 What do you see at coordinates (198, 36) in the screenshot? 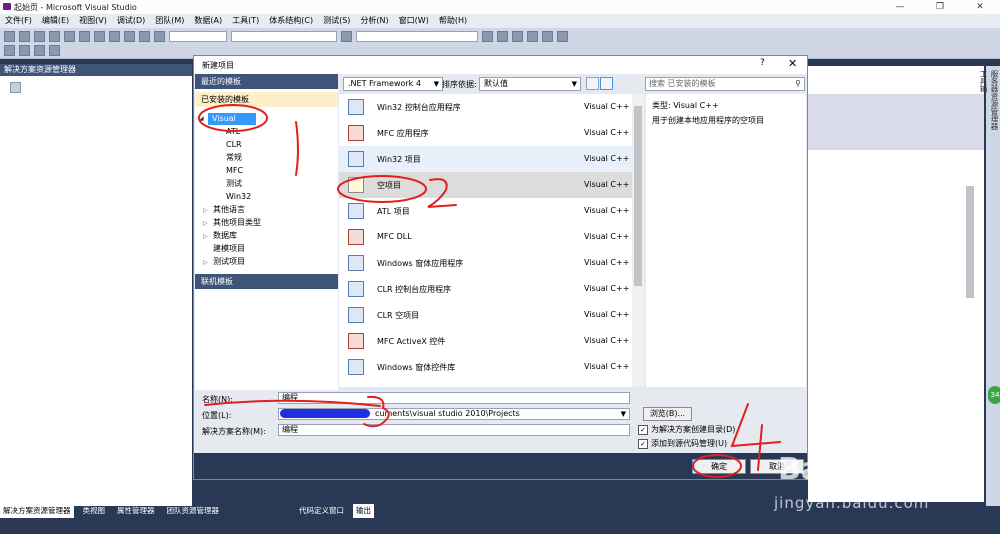
I see `config-combo` at bounding box center [198, 36].